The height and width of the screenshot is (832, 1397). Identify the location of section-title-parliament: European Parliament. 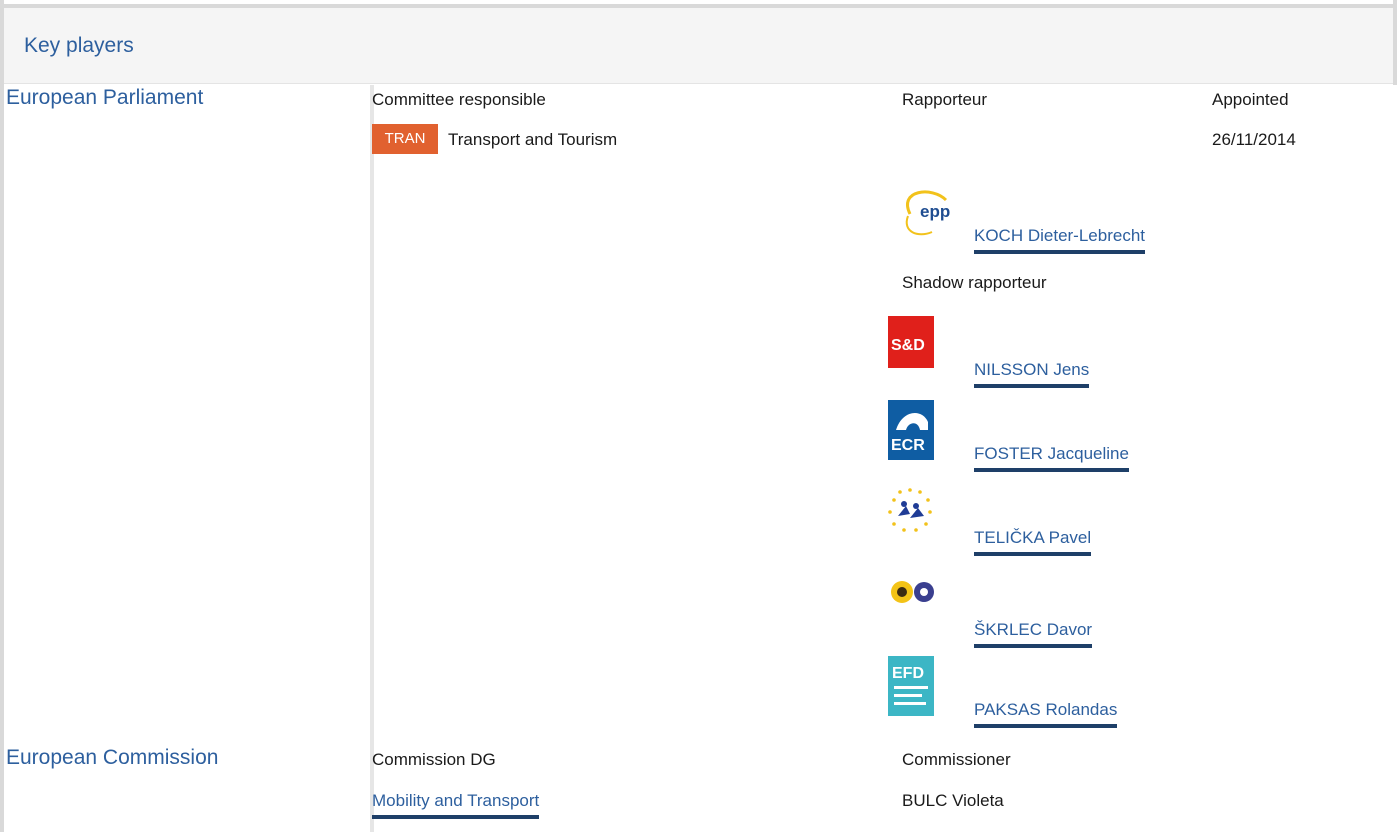
(105, 97).